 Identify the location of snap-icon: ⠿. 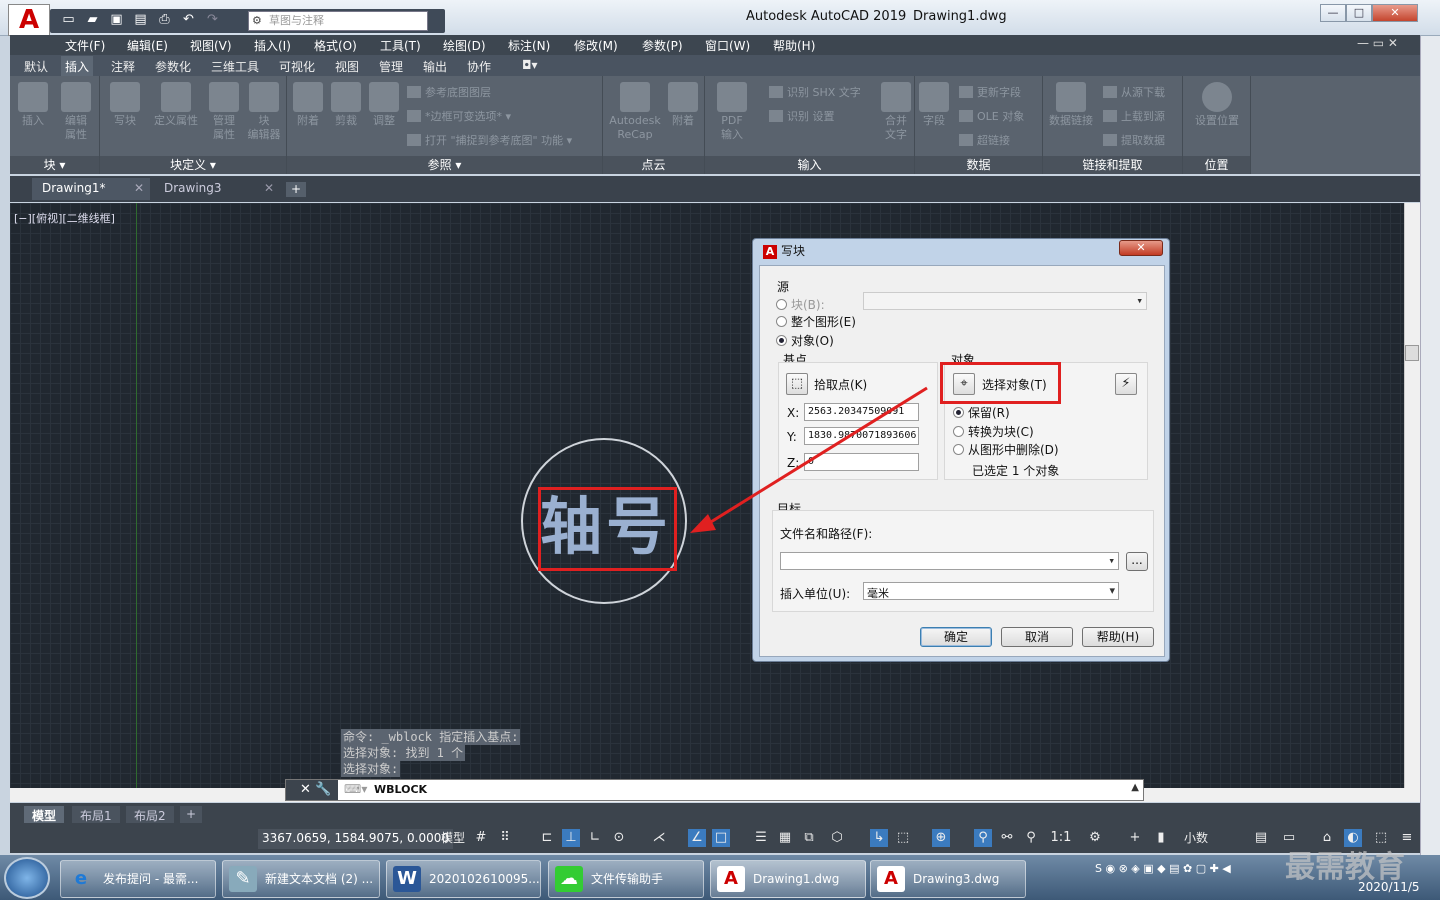
(505, 838).